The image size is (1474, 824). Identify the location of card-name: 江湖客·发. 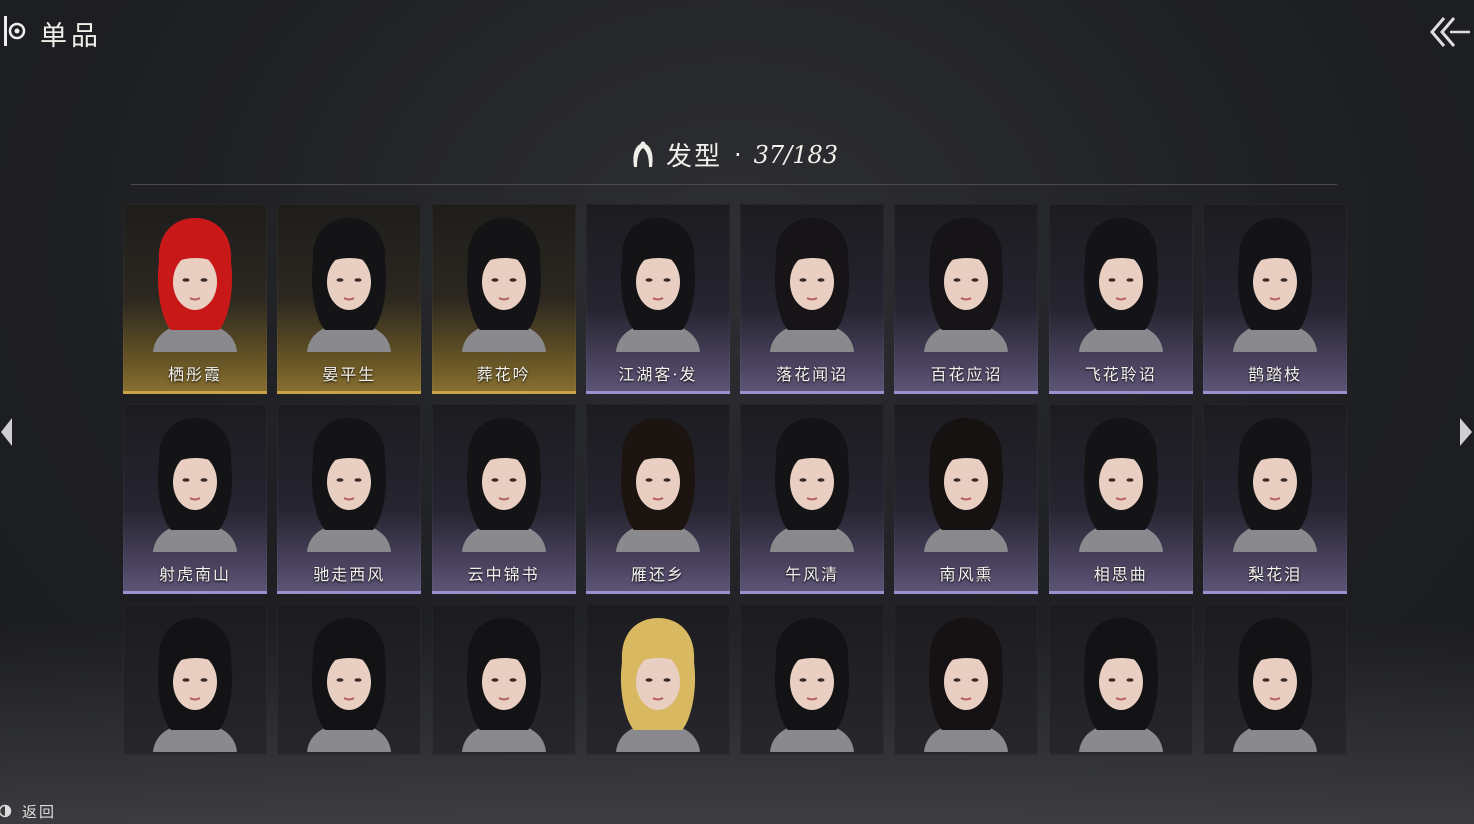
(658, 374).